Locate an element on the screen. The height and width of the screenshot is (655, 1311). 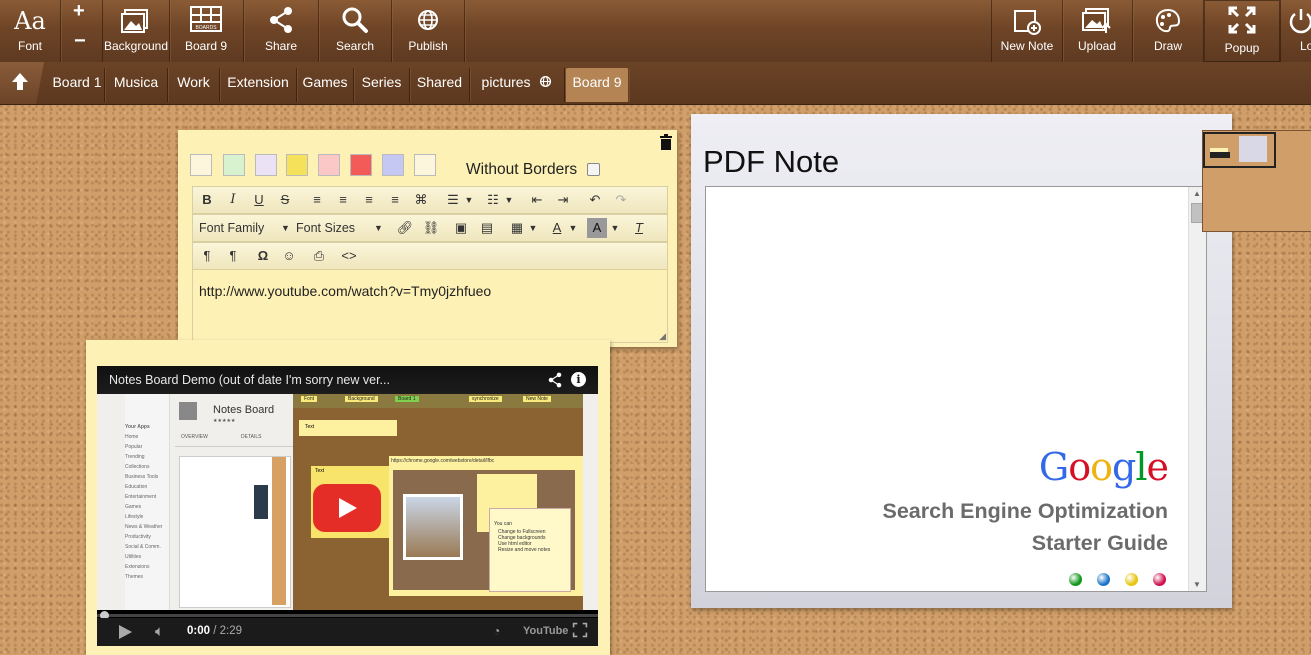
tab-series: Series is located at coordinates (382, 85).